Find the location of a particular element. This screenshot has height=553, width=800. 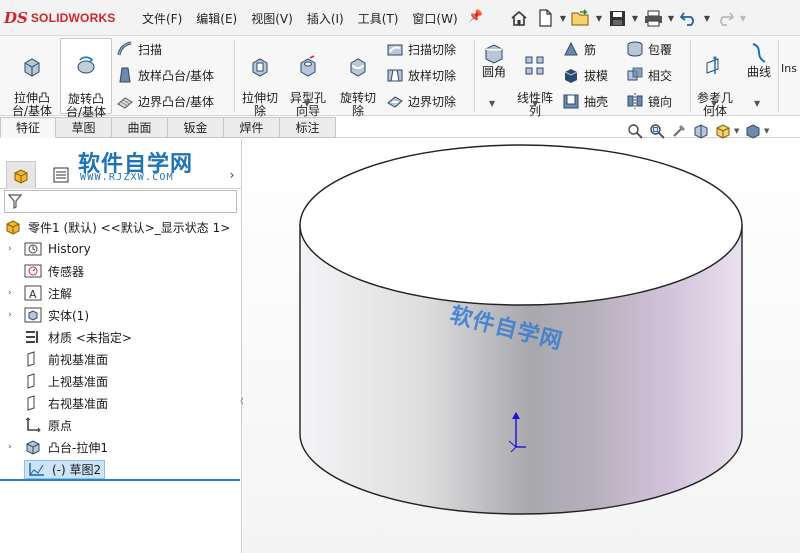

solidworks-logo: DS SOLIDWORKS is located at coordinates (60, 18).